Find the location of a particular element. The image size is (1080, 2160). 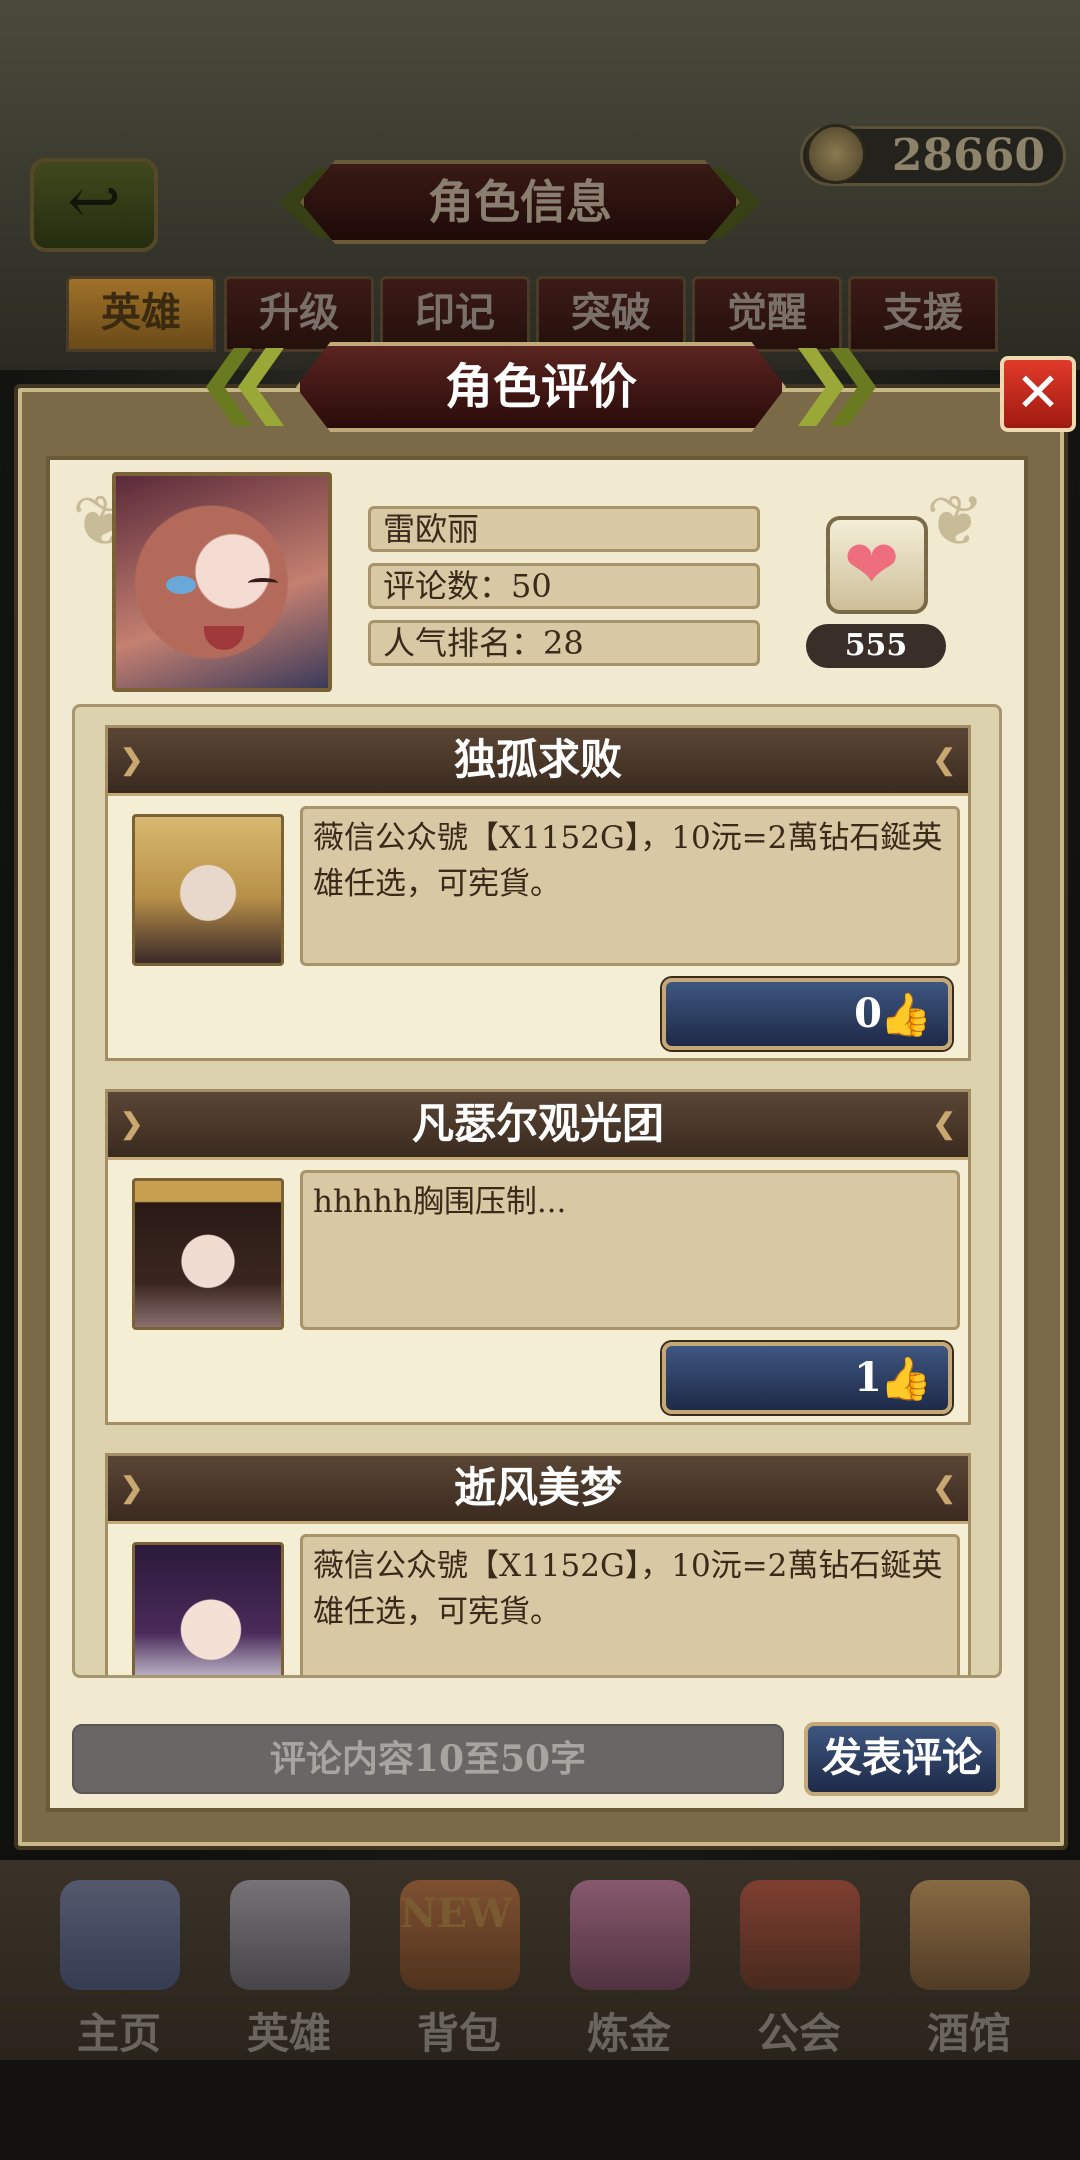

close-button: ✕ is located at coordinates (1038, 394).